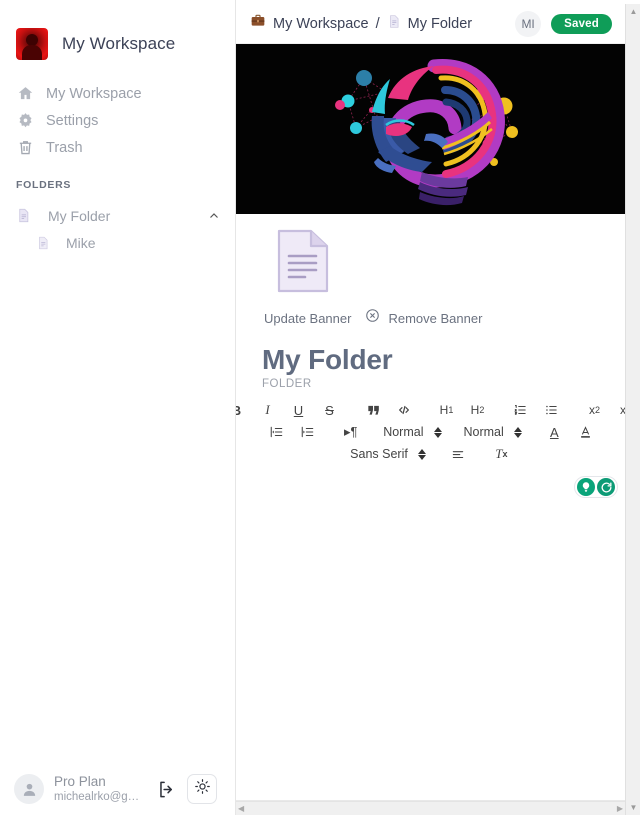 The image size is (640, 815). Describe the element at coordinates (79, 215) in the screenshot. I see `tree-item-label: My Folder` at that location.